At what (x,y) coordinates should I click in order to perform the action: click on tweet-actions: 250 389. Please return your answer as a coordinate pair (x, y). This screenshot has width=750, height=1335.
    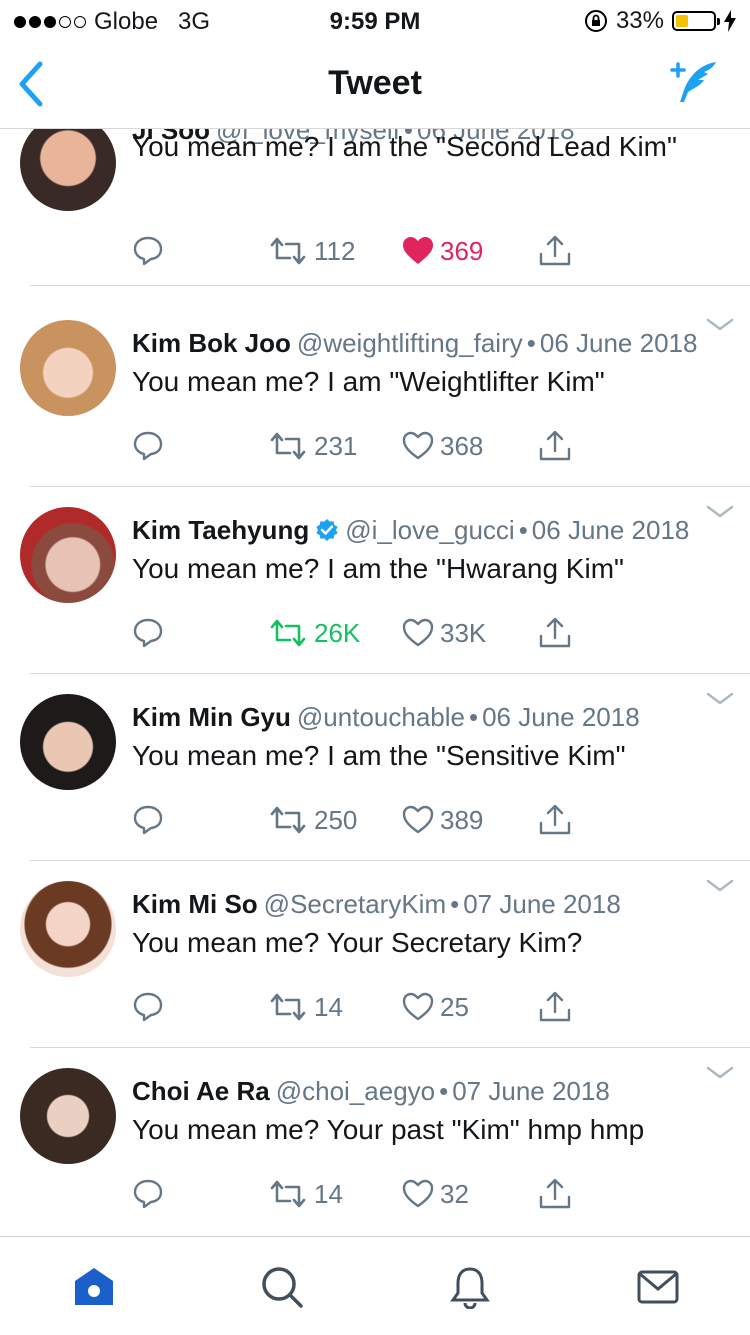
    Looking at the image, I should click on (432, 820).